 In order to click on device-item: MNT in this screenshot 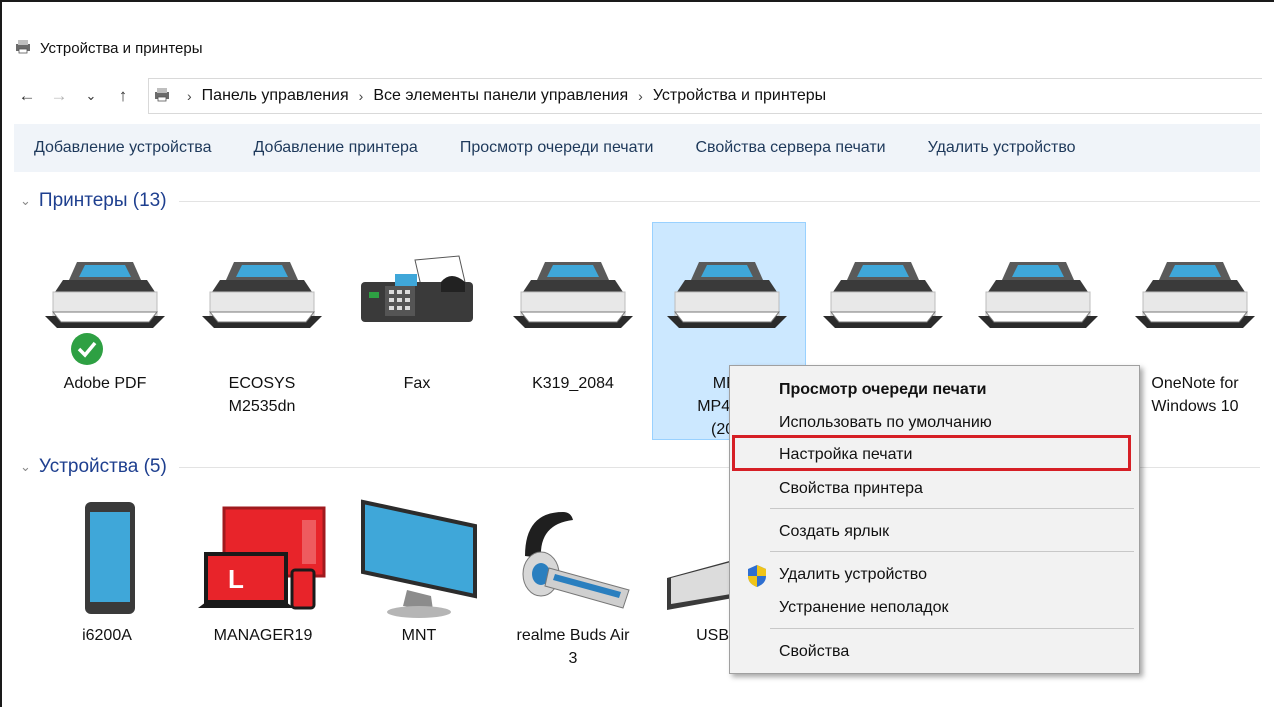, I will do `click(419, 572)`.